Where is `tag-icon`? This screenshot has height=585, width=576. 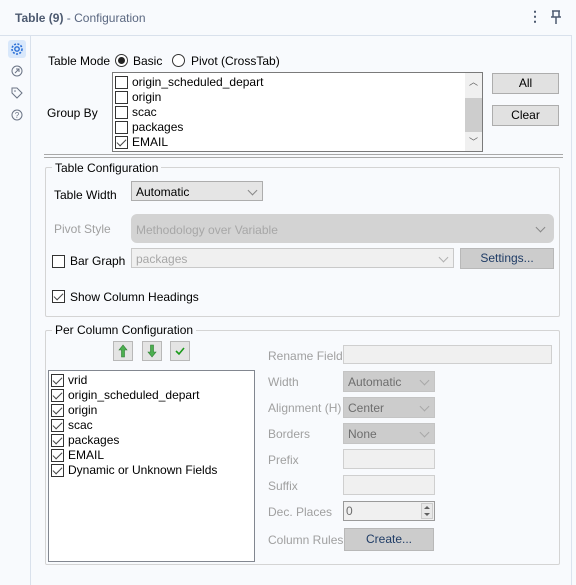
tag-icon is located at coordinates (17, 93).